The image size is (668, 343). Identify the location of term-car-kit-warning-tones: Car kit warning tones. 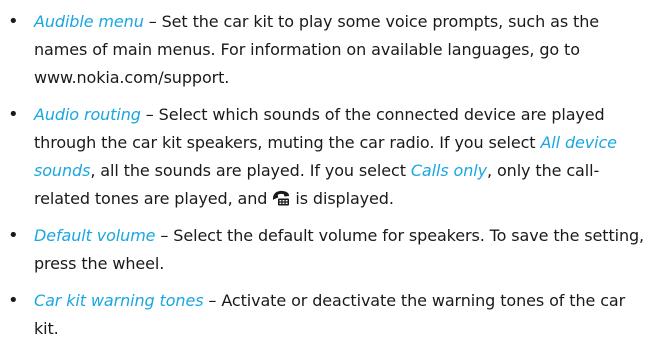
(119, 300).